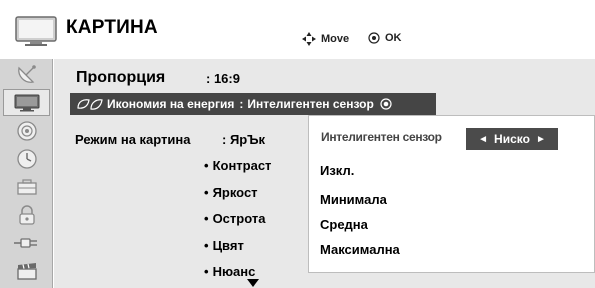 The image size is (595, 288). What do you see at coordinates (234, 271) in the screenshot?
I see `tint-label: Нюанс` at bounding box center [234, 271].